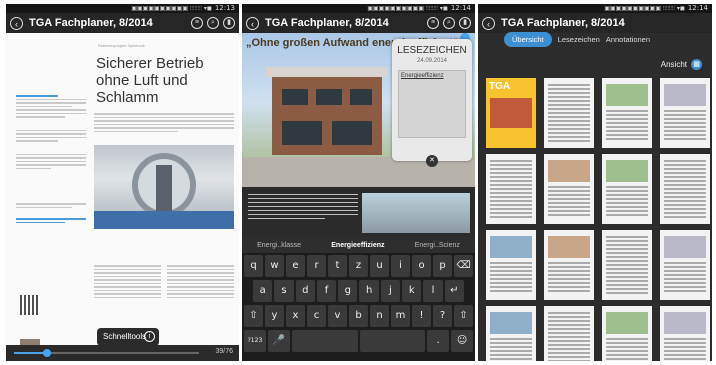 The width and height of the screenshot is (716, 365). Describe the element at coordinates (369, 291) in the screenshot. I see `key-row2-5: h` at that location.